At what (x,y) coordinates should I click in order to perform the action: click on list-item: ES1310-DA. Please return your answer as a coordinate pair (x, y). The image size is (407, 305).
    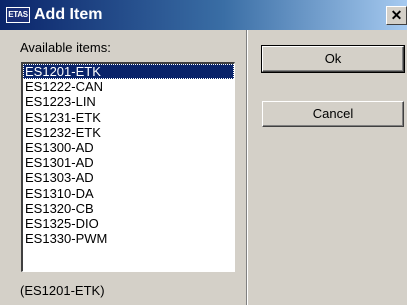
    Looking at the image, I should click on (128, 193).